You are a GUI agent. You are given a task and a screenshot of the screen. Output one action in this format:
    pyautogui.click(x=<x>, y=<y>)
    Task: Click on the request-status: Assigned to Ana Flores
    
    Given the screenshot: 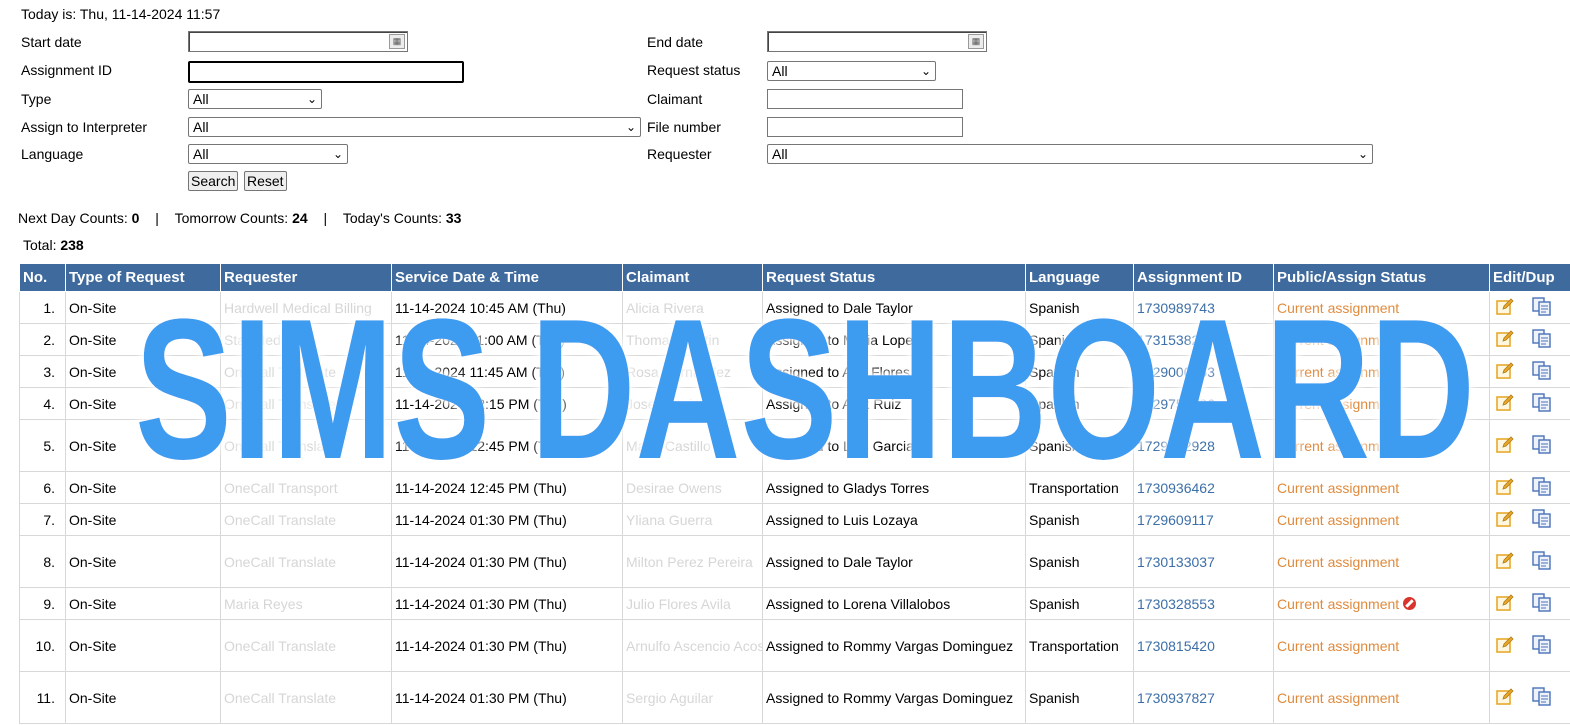 What is the action you would take?
    pyautogui.click(x=894, y=371)
    